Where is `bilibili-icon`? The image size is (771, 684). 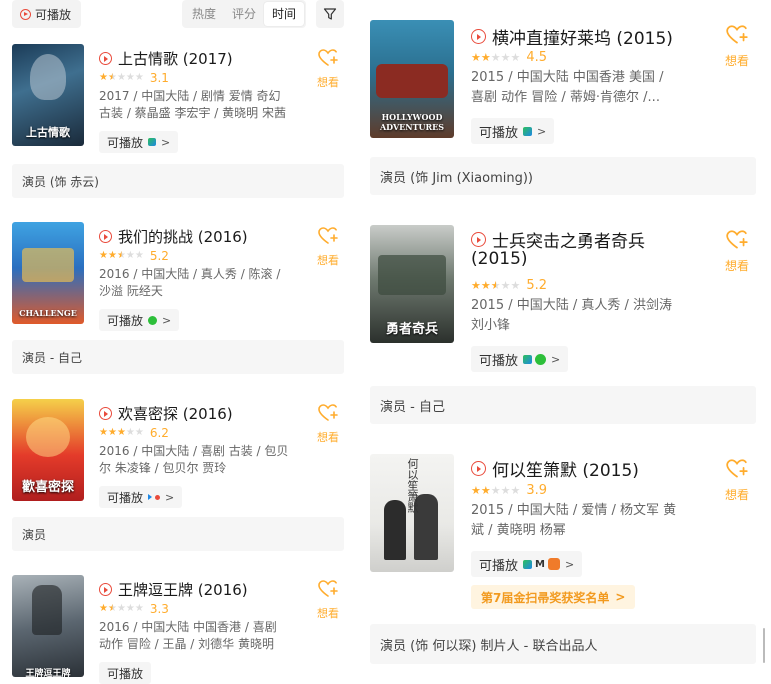 bilibili-icon is located at coordinates (553, 564).